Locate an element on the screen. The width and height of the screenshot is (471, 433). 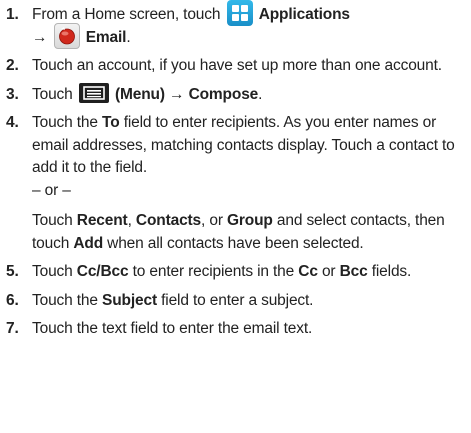
step-text-fragment: , is located at coordinates (131, 221).